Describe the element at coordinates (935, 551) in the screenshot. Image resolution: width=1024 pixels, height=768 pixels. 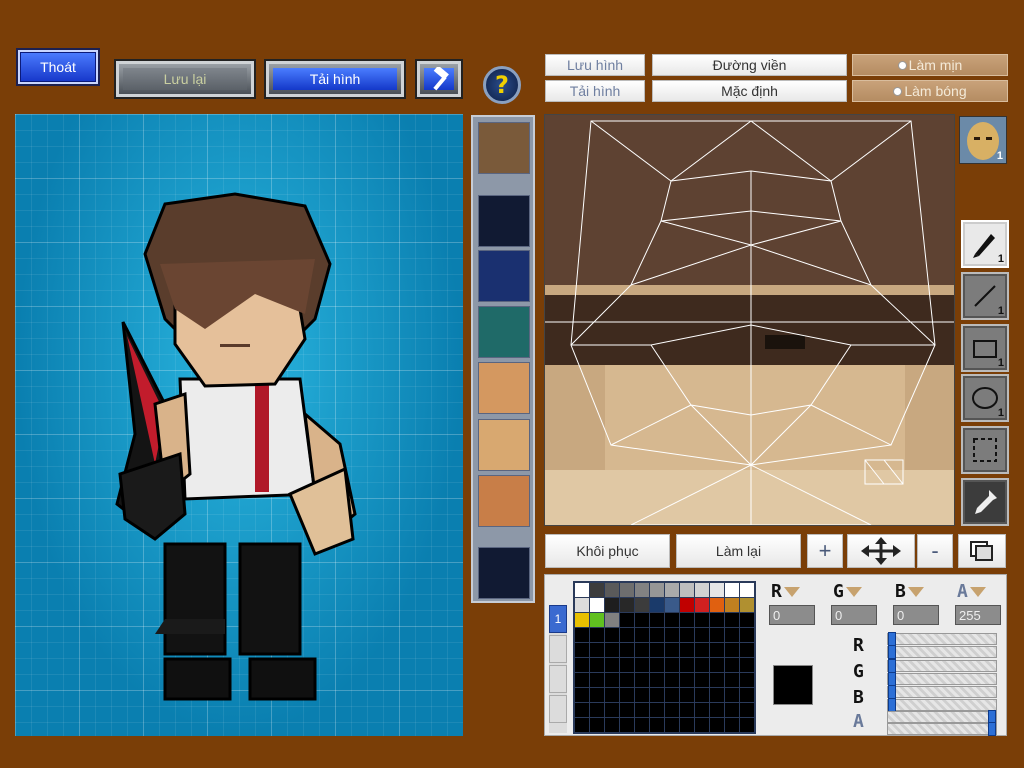
I see `zoom-out-button: -` at that location.